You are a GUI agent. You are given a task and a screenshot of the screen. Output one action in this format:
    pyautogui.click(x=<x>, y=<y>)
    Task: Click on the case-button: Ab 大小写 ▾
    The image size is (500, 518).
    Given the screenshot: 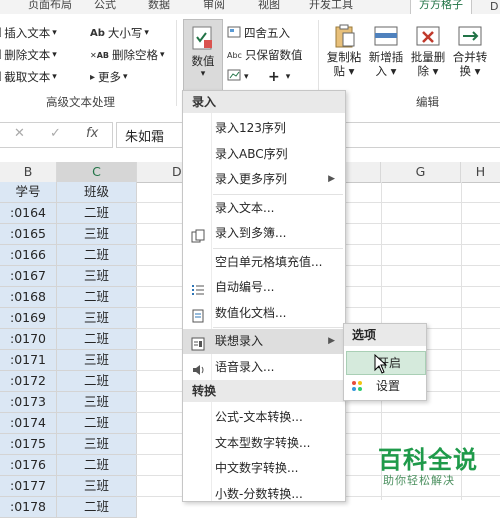 What is the action you would take?
    pyautogui.click(x=119, y=33)
    